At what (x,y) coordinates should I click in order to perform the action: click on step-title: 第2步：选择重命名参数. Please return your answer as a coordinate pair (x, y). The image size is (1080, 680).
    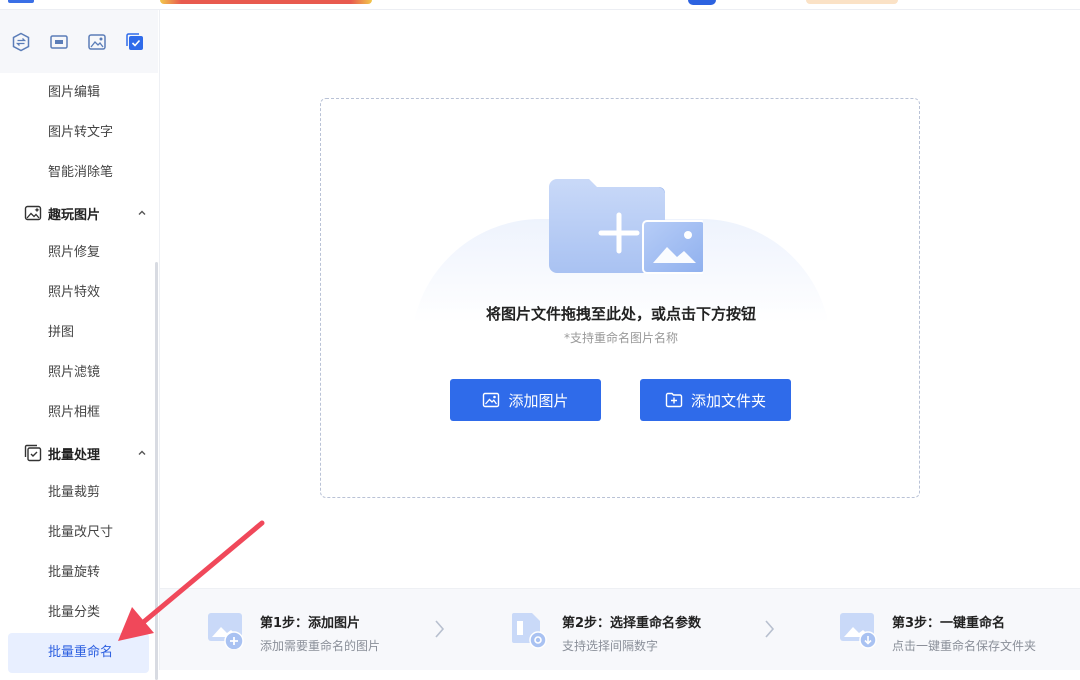
    Looking at the image, I should click on (632, 623).